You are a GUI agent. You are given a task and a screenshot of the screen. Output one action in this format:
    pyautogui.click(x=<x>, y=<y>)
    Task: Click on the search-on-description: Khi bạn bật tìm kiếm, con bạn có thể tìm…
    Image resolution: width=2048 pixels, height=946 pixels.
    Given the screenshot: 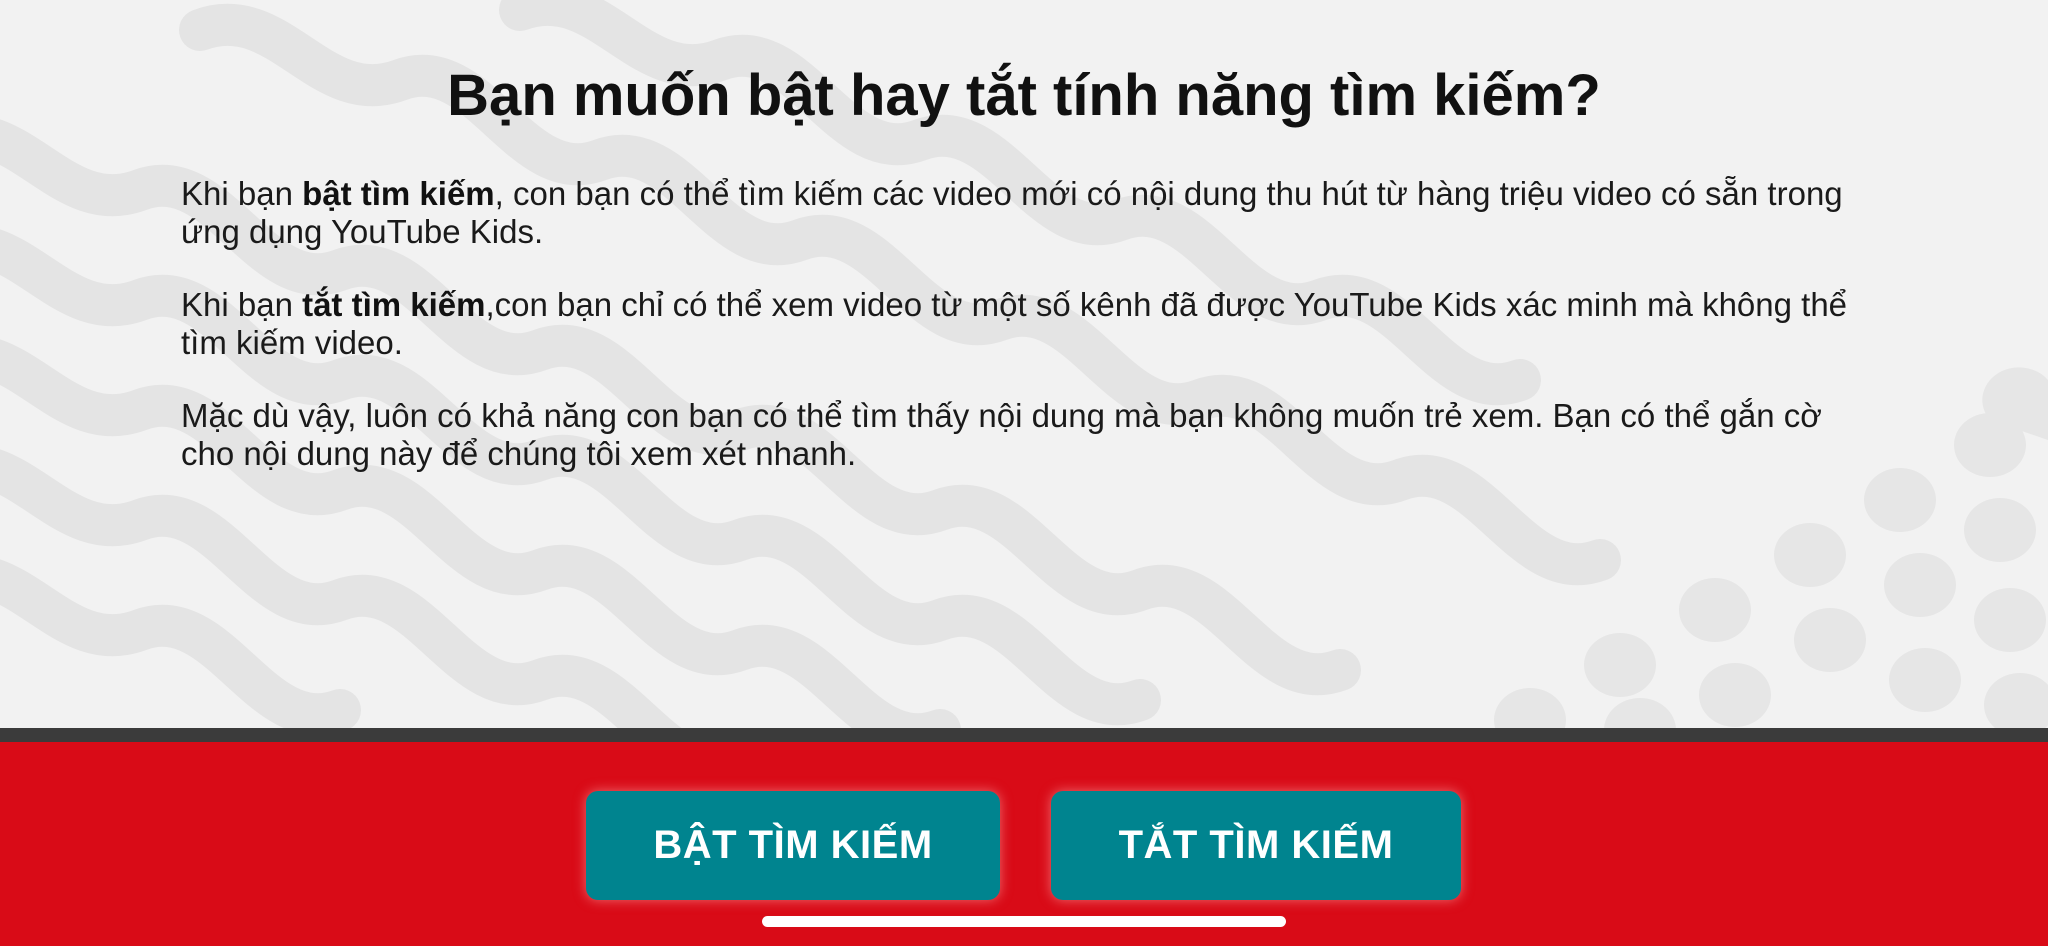 What is the action you would take?
    pyautogui.click(x=1031, y=213)
    